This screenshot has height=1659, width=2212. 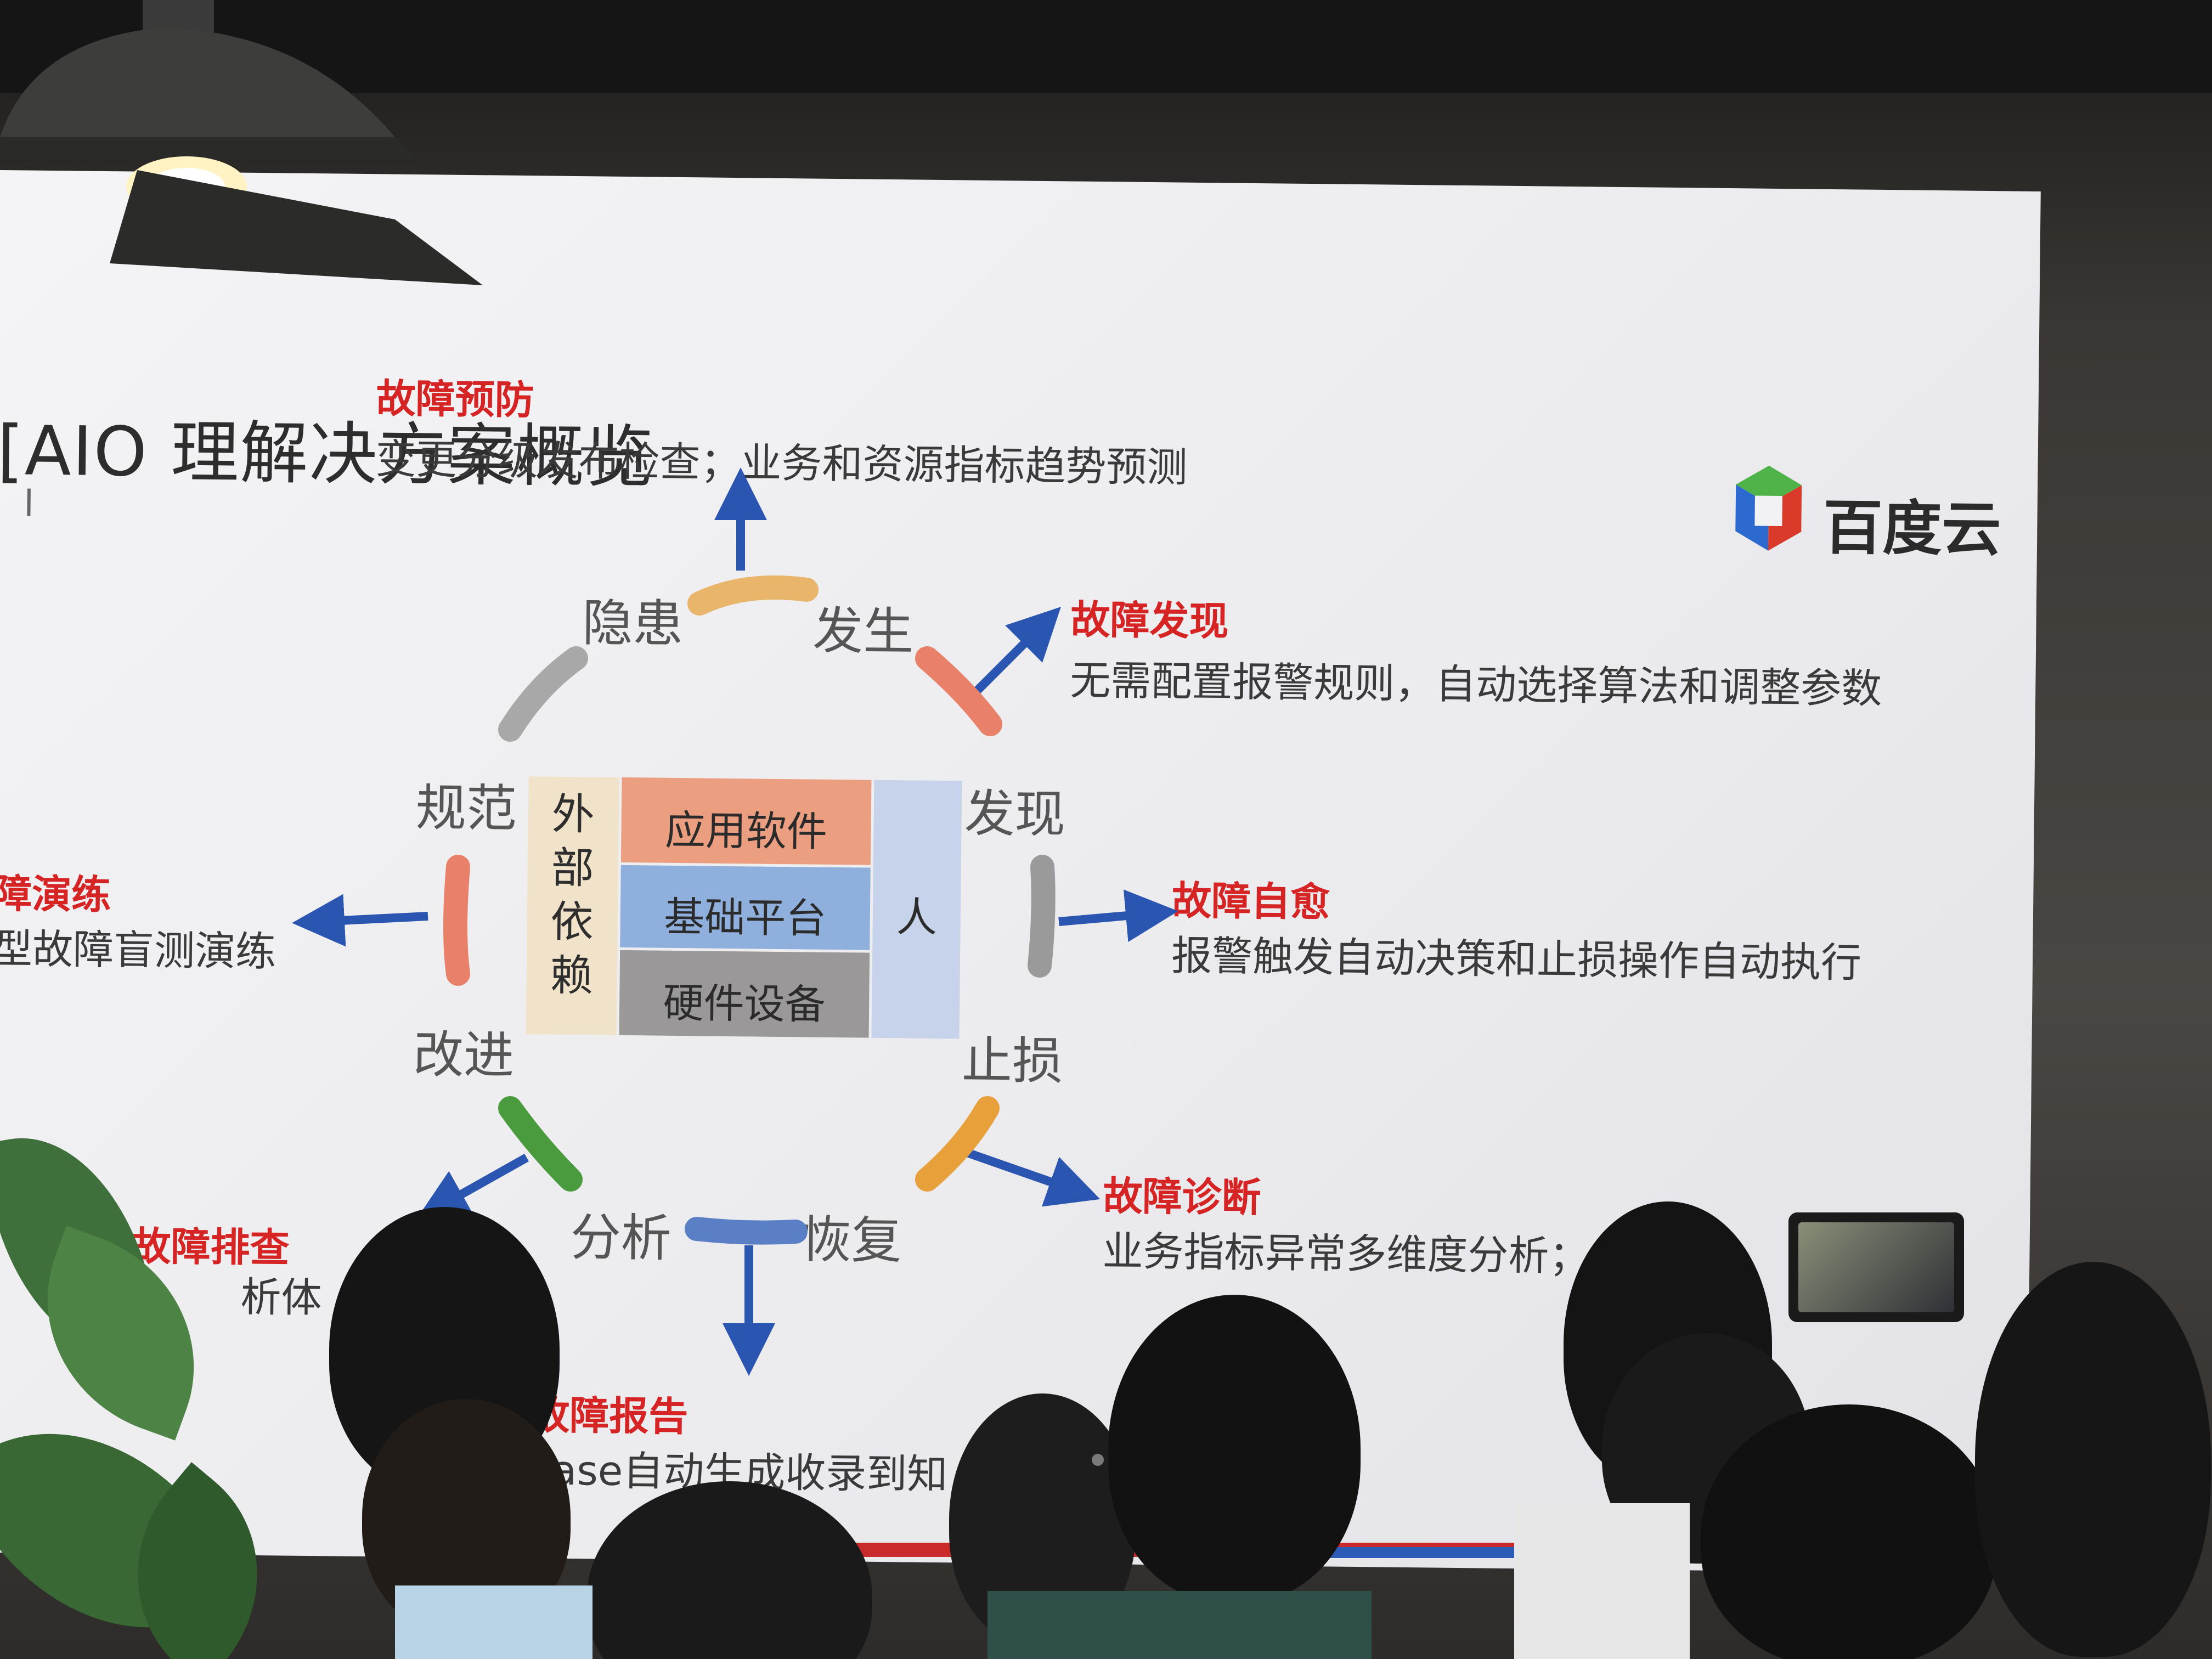 What do you see at coordinates (360, 921) in the screenshot?
I see `arrow-to-drill` at bounding box center [360, 921].